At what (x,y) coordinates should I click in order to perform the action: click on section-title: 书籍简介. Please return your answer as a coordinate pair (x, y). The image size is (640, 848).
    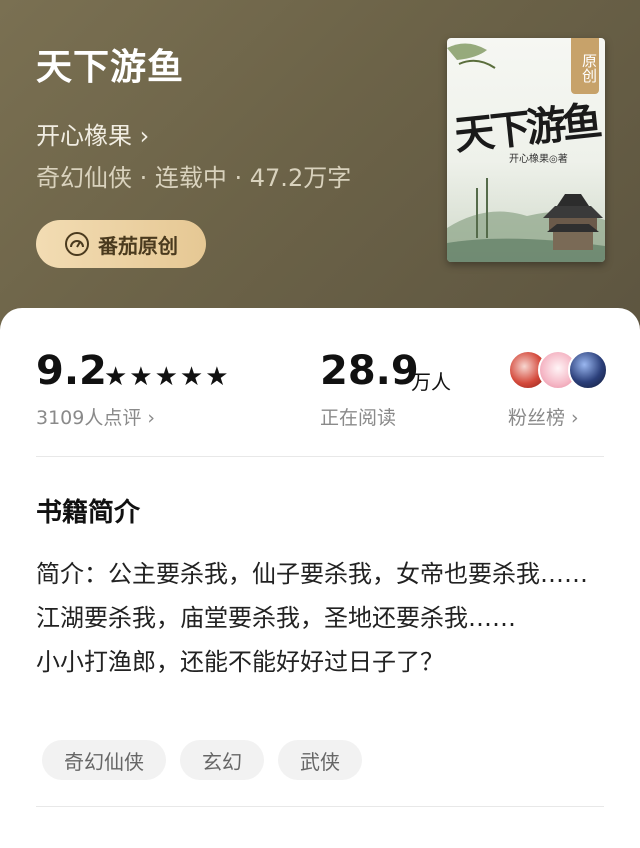
    Looking at the image, I should click on (88, 513).